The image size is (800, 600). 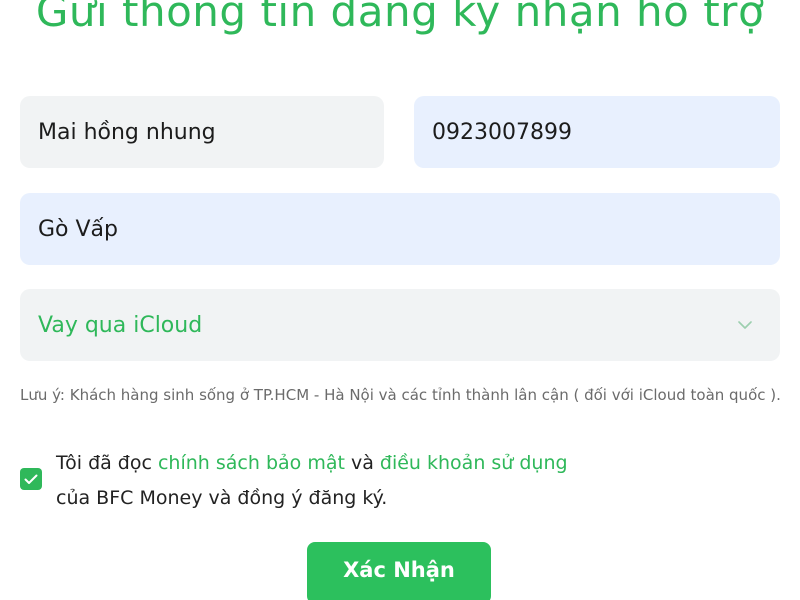 I want to click on terms-of-use-link: điều khoản sử dụng, so click(x=474, y=463).